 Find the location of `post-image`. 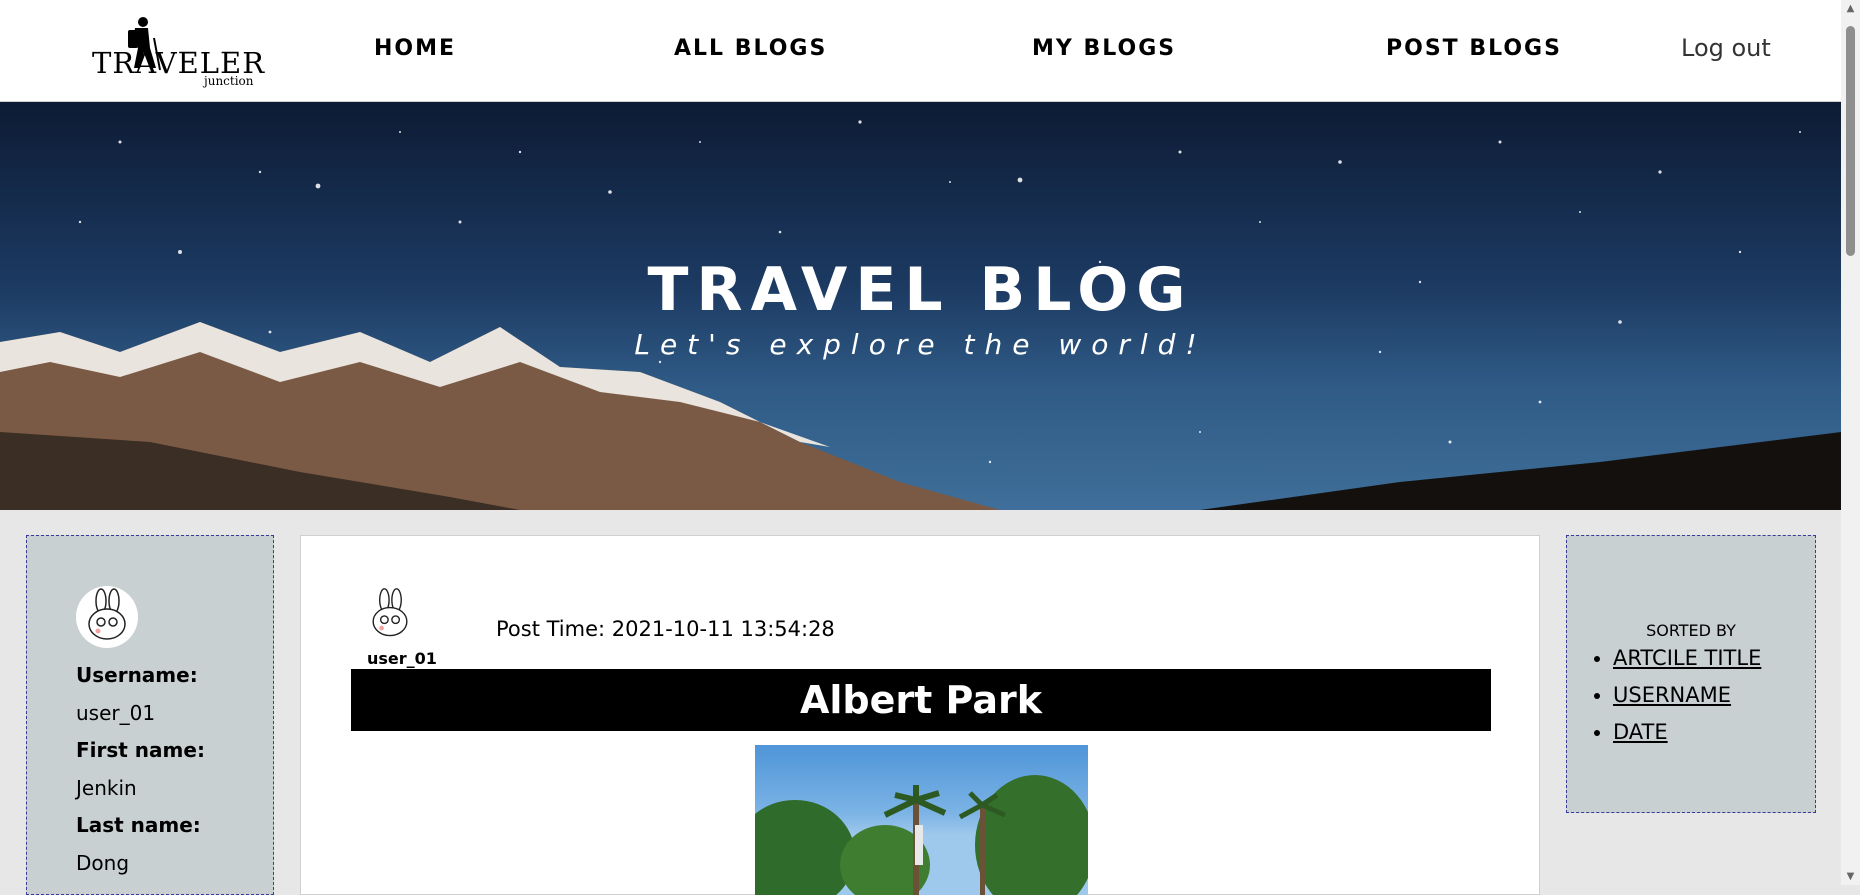

post-image is located at coordinates (921, 820).